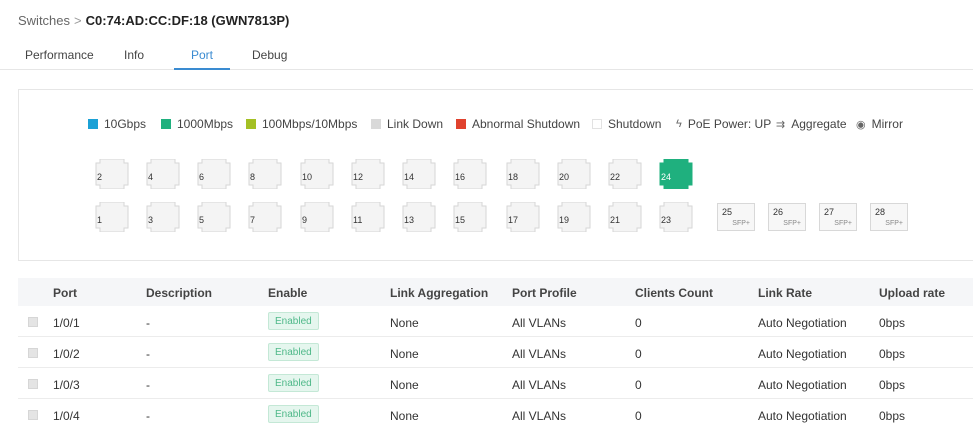 The width and height of the screenshot is (973, 426). Describe the element at coordinates (879, 124) in the screenshot. I see `legend-mirror: ◉ Mirror` at that location.